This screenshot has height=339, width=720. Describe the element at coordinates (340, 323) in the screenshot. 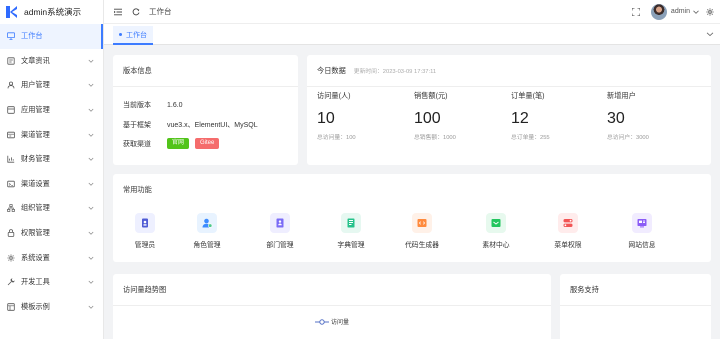

I see `legend-label: 访问量` at that location.